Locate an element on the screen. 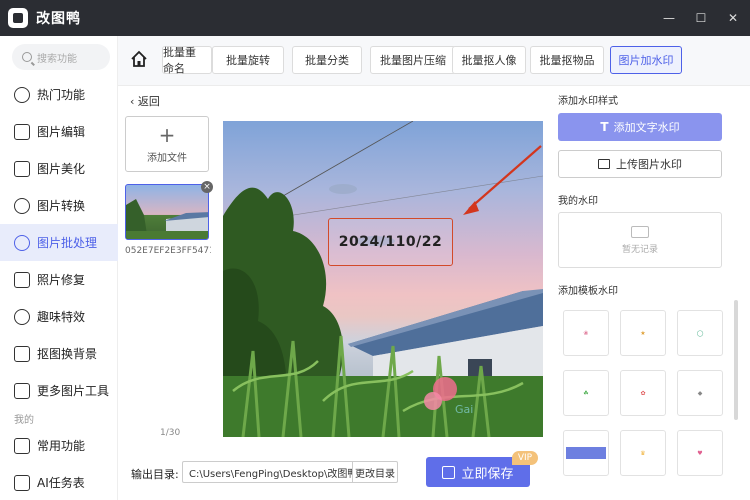  tab-batch-rotate: 批量旋转 is located at coordinates (248, 60).